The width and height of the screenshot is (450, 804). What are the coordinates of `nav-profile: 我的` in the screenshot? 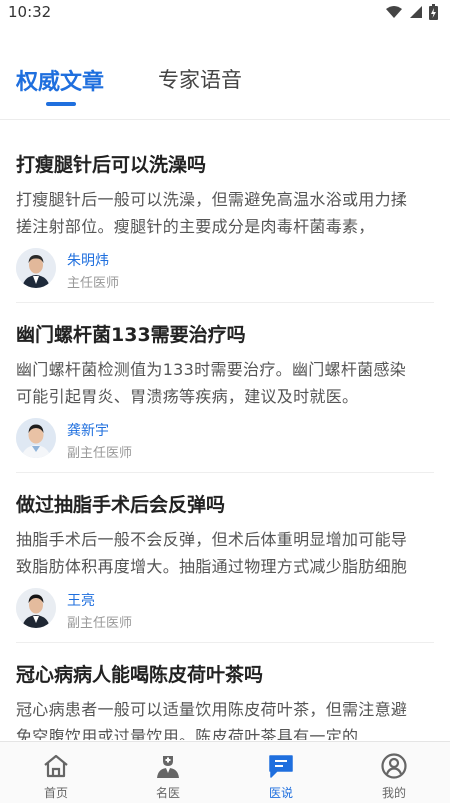 It's located at (394, 773).